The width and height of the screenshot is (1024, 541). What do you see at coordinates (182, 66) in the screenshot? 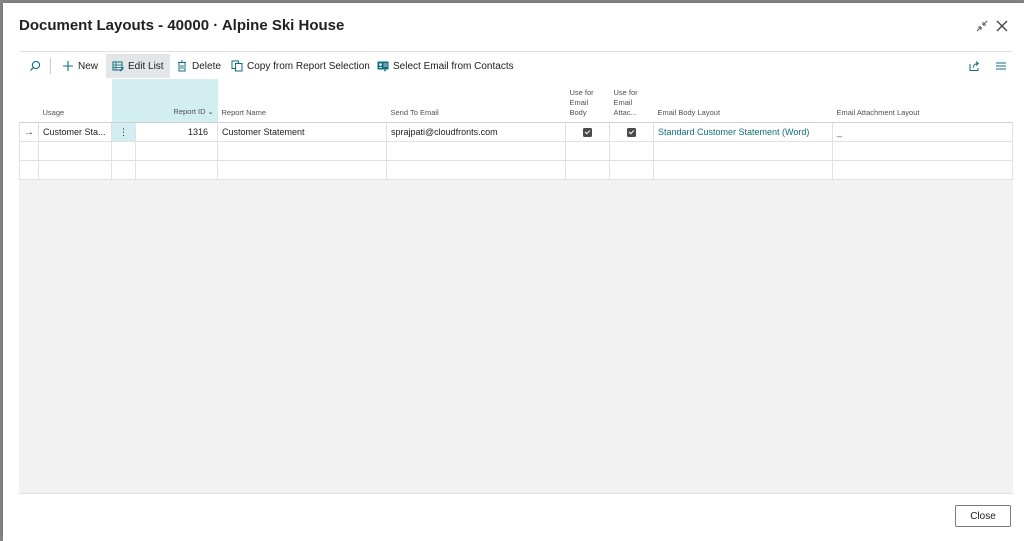
I see `trash-icon` at bounding box center [182, 66].